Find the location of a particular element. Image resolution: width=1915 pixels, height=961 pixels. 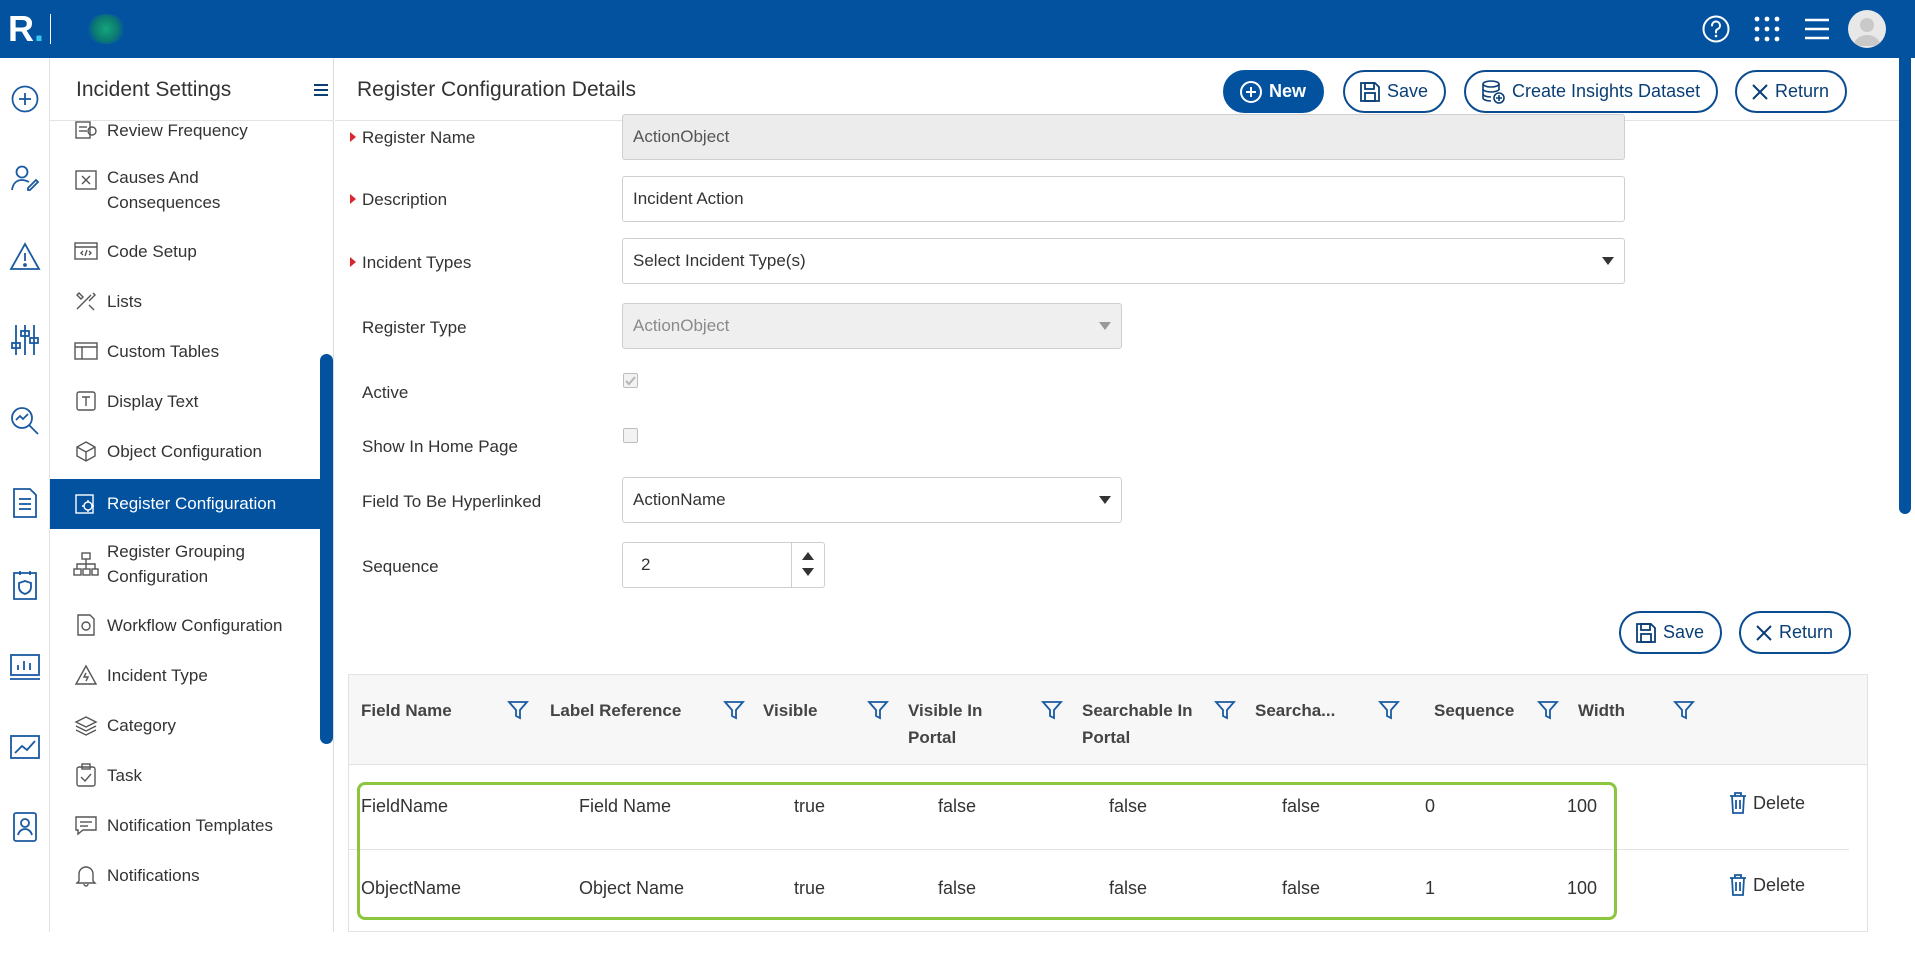

required-marker is located at coordinates (353, 262).